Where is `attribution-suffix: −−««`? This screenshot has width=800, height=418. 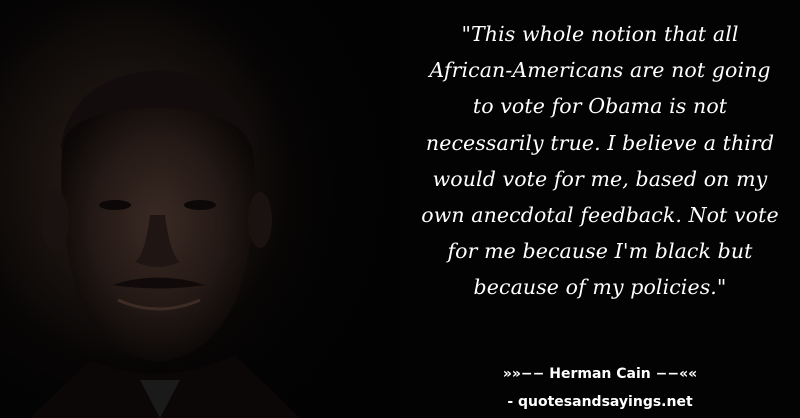
attribution-suffix: −−«« is located at coordinates (674, 374).